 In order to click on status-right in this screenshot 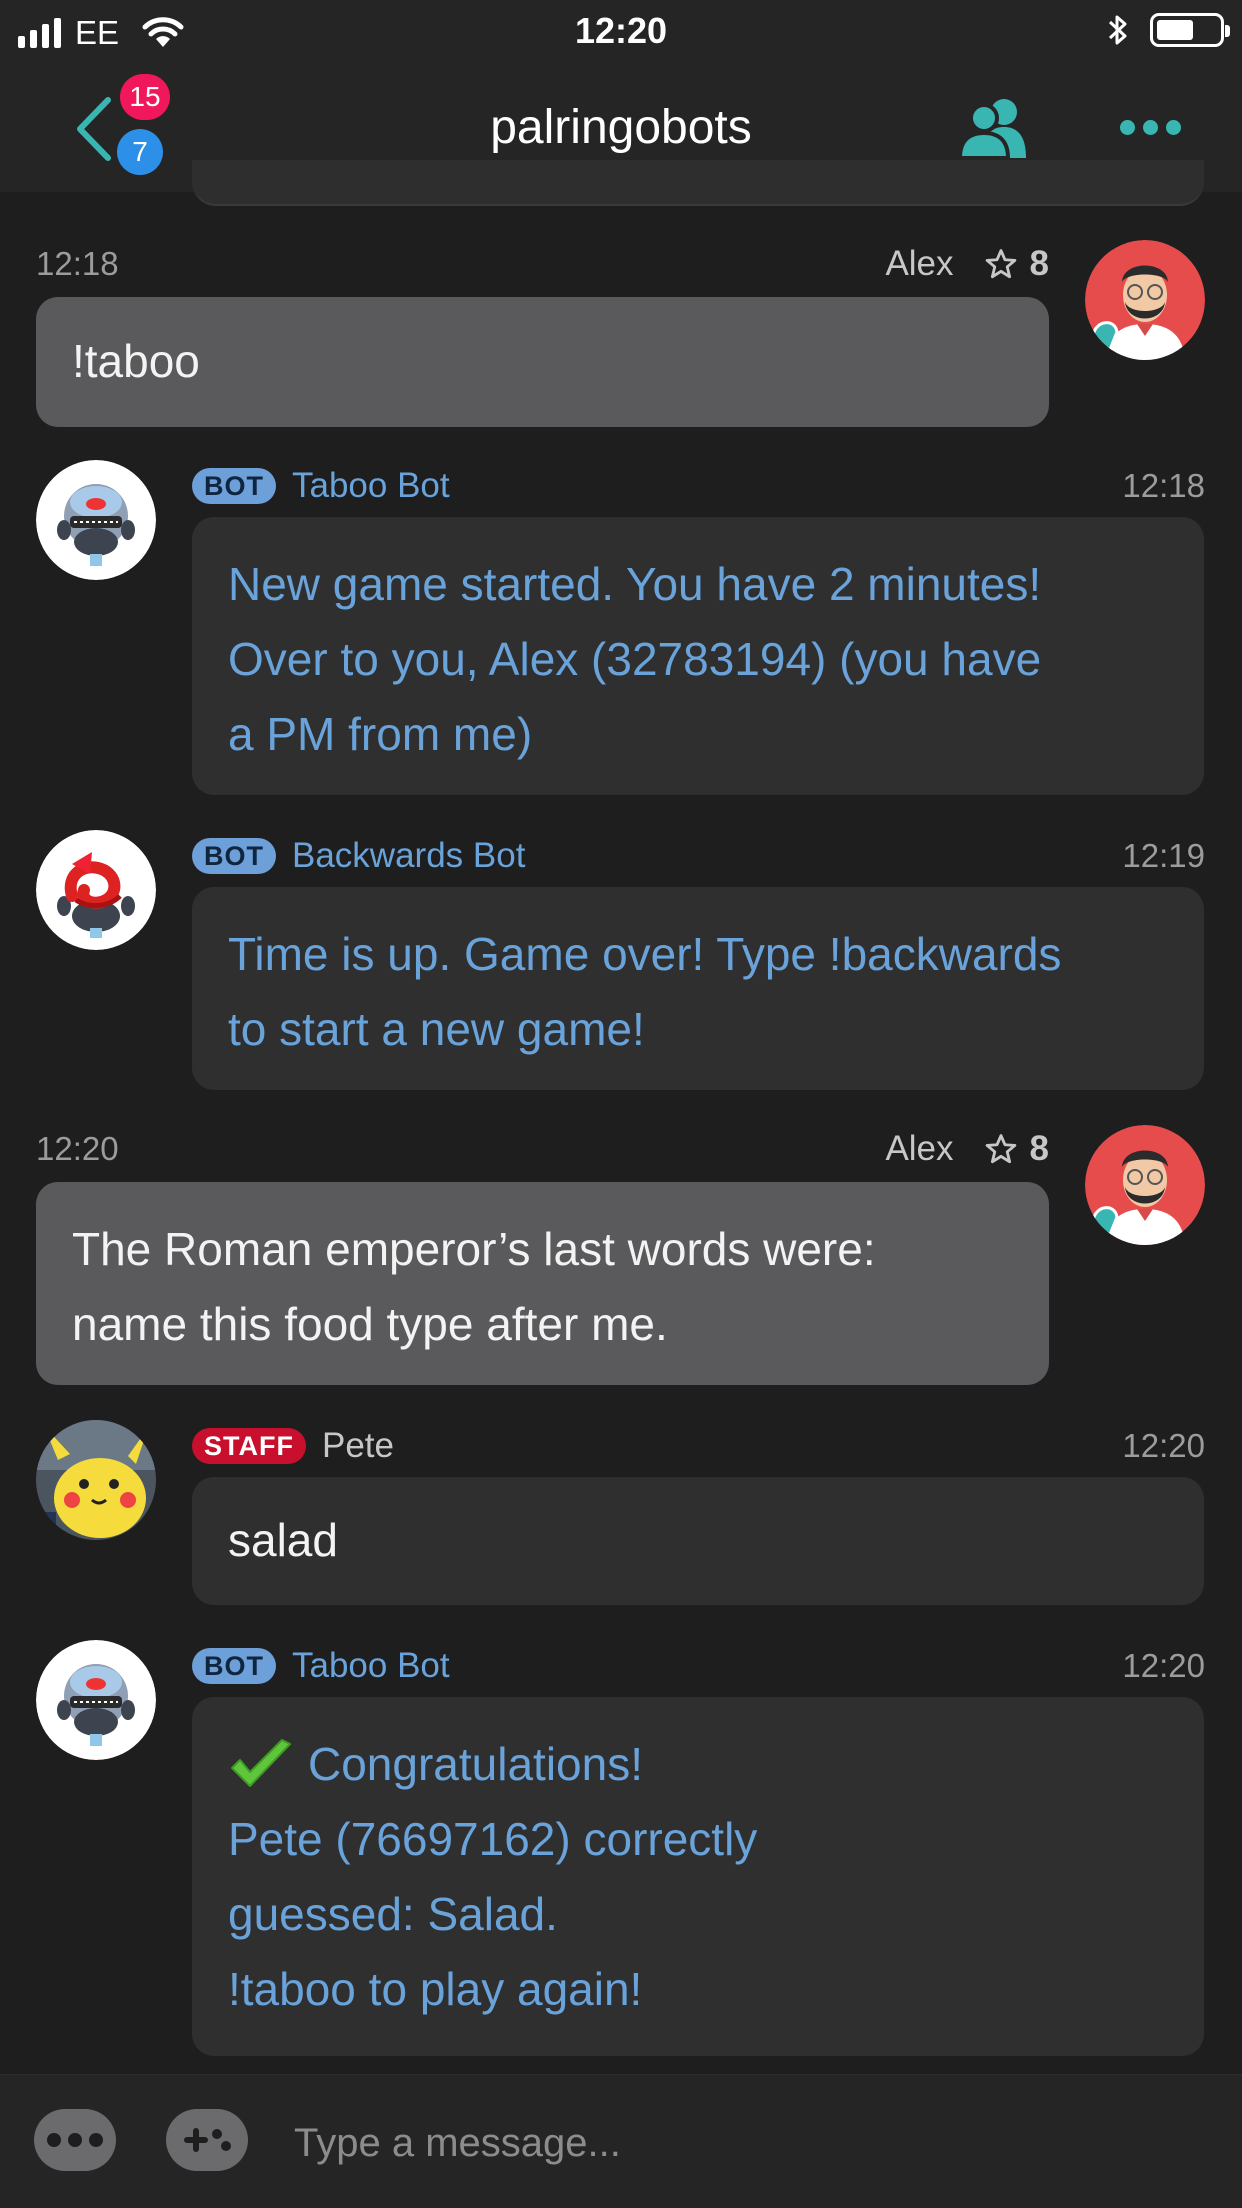, I will do `click(1168, 30)`.